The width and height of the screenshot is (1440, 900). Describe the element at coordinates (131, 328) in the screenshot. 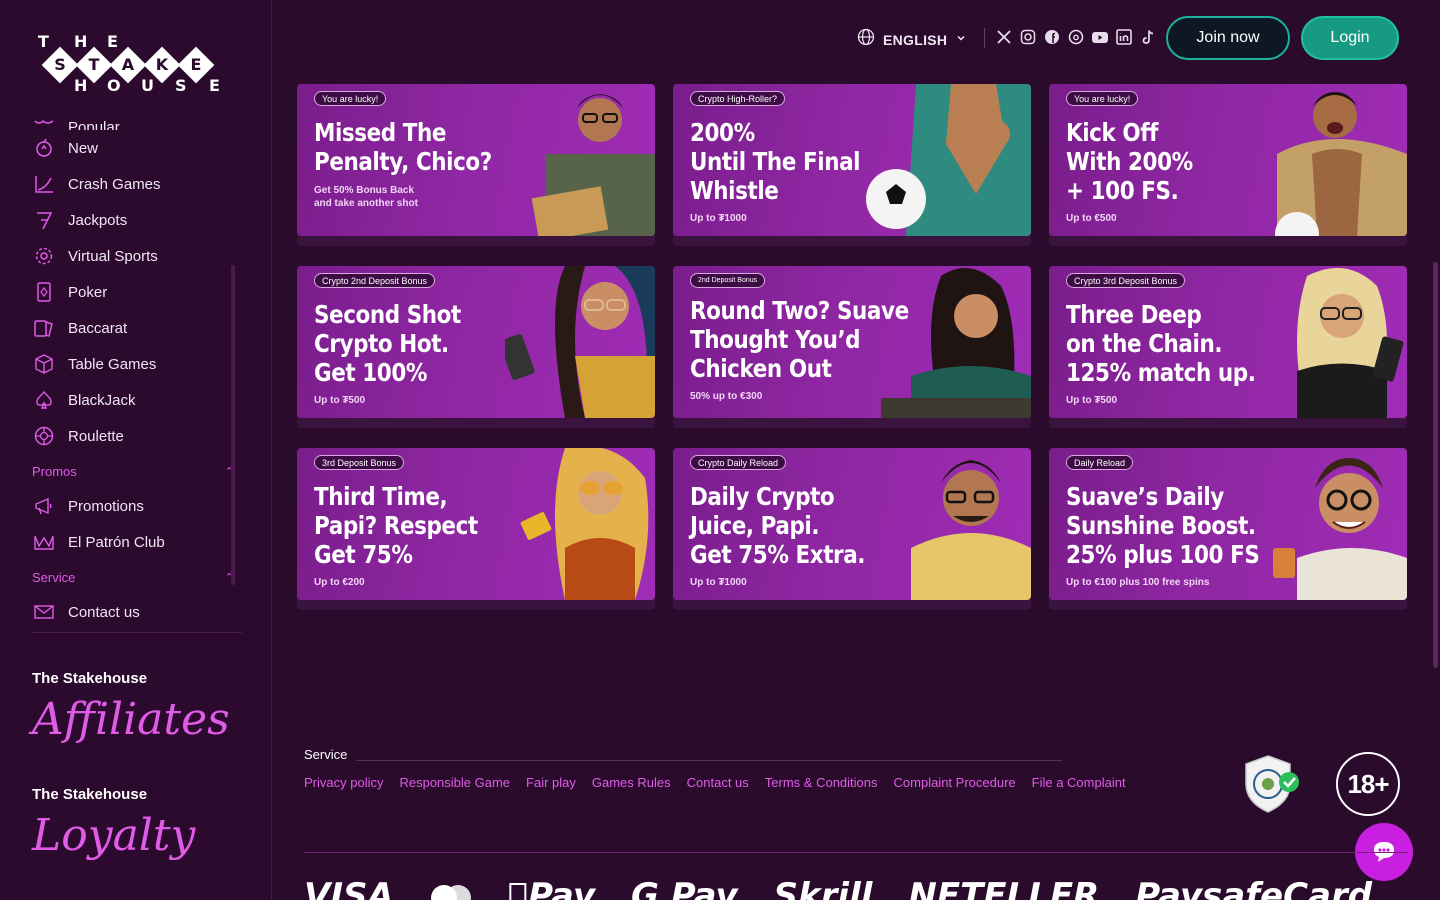

I see `sidebar-item-baccarat: Baccarat` at that location.